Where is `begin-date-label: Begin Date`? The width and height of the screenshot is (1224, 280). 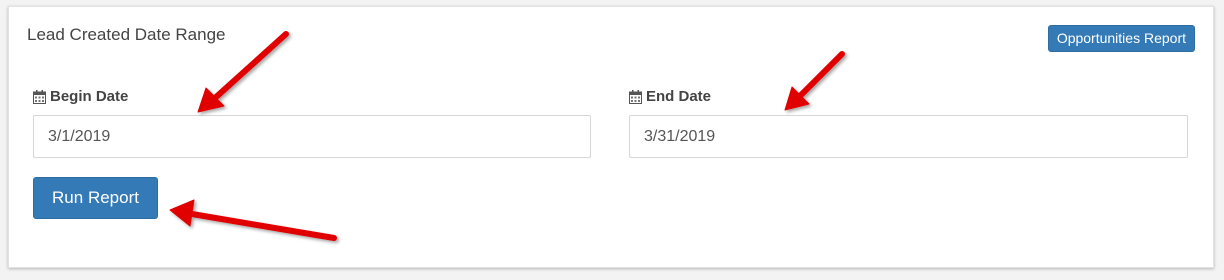
begin-date-label: Begin Date is located at coordinates (80, 96).